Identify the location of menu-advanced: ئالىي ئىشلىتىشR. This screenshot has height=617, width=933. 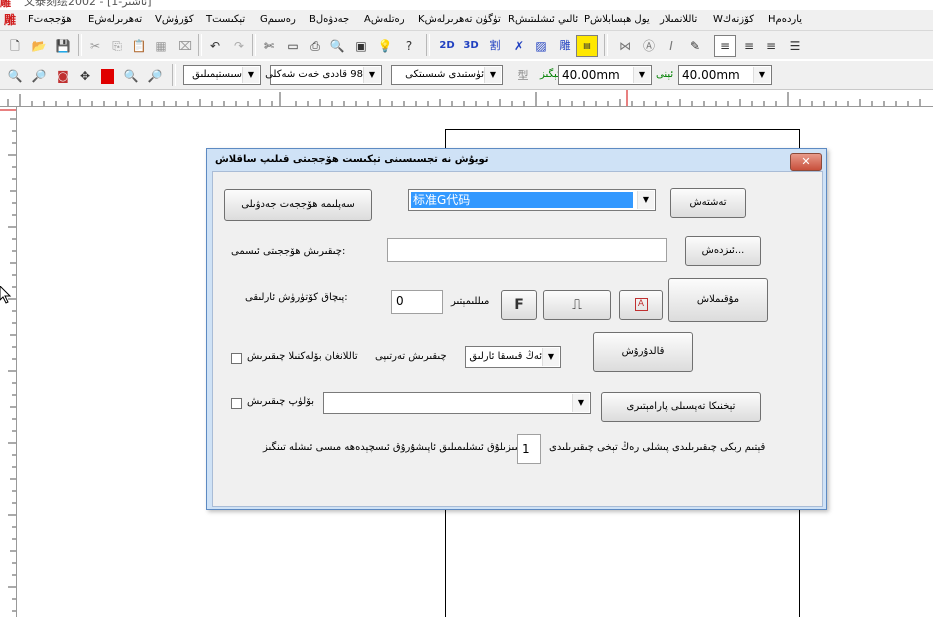
(543, 20).